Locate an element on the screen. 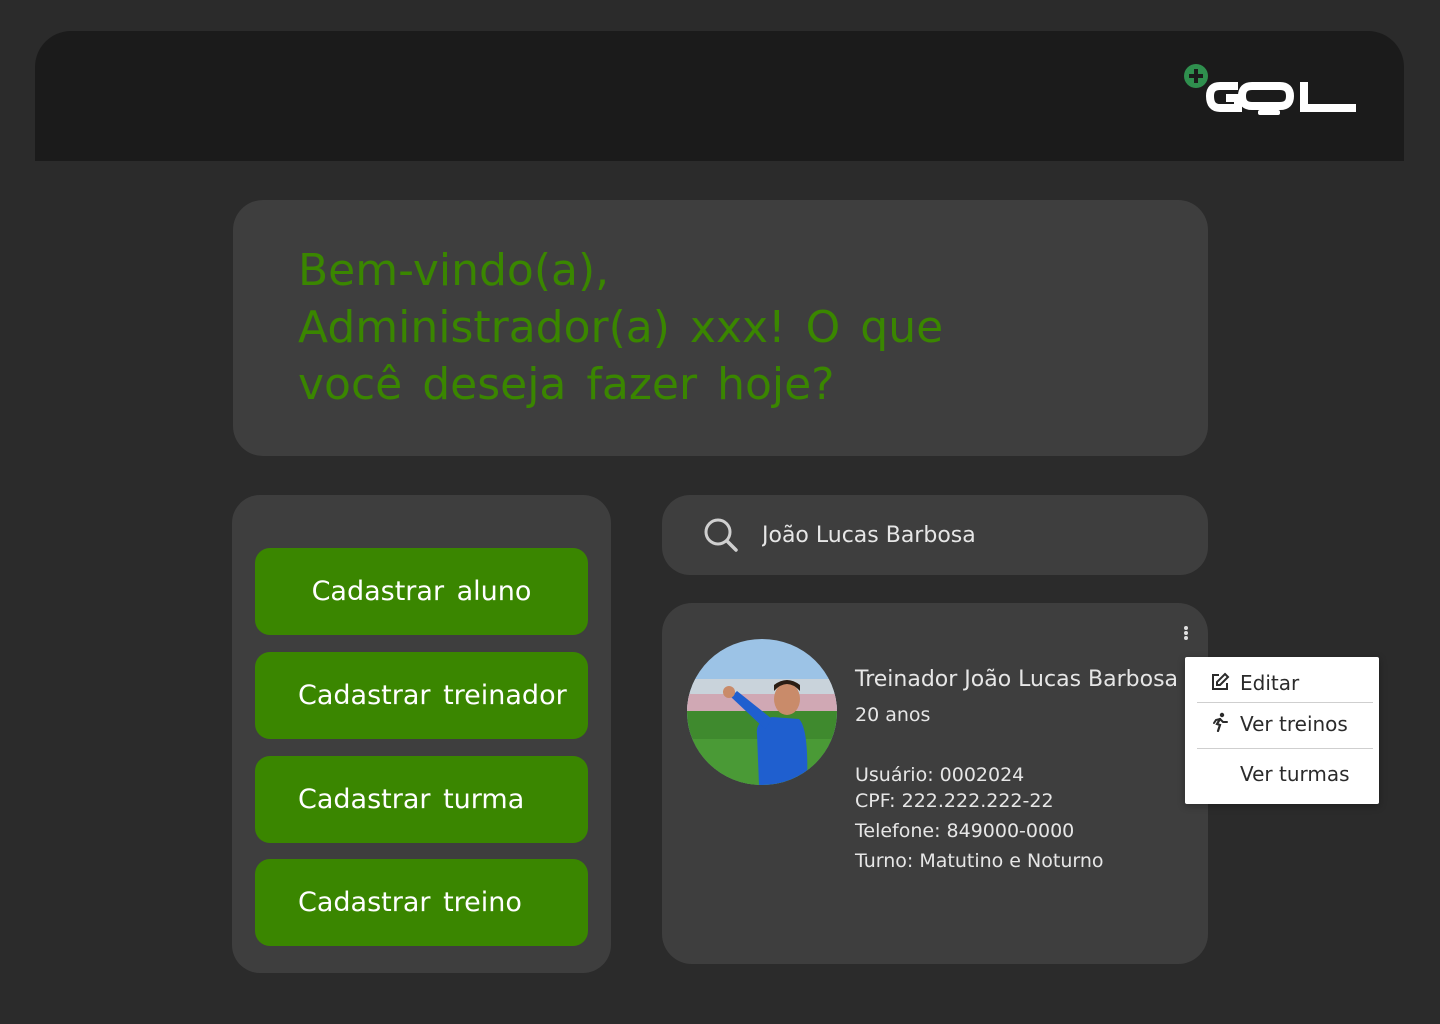 The height and width of the screenshot is (1024, 1440). register-coach-button: Cadastrar treinador is located at coordinates (421, 695).